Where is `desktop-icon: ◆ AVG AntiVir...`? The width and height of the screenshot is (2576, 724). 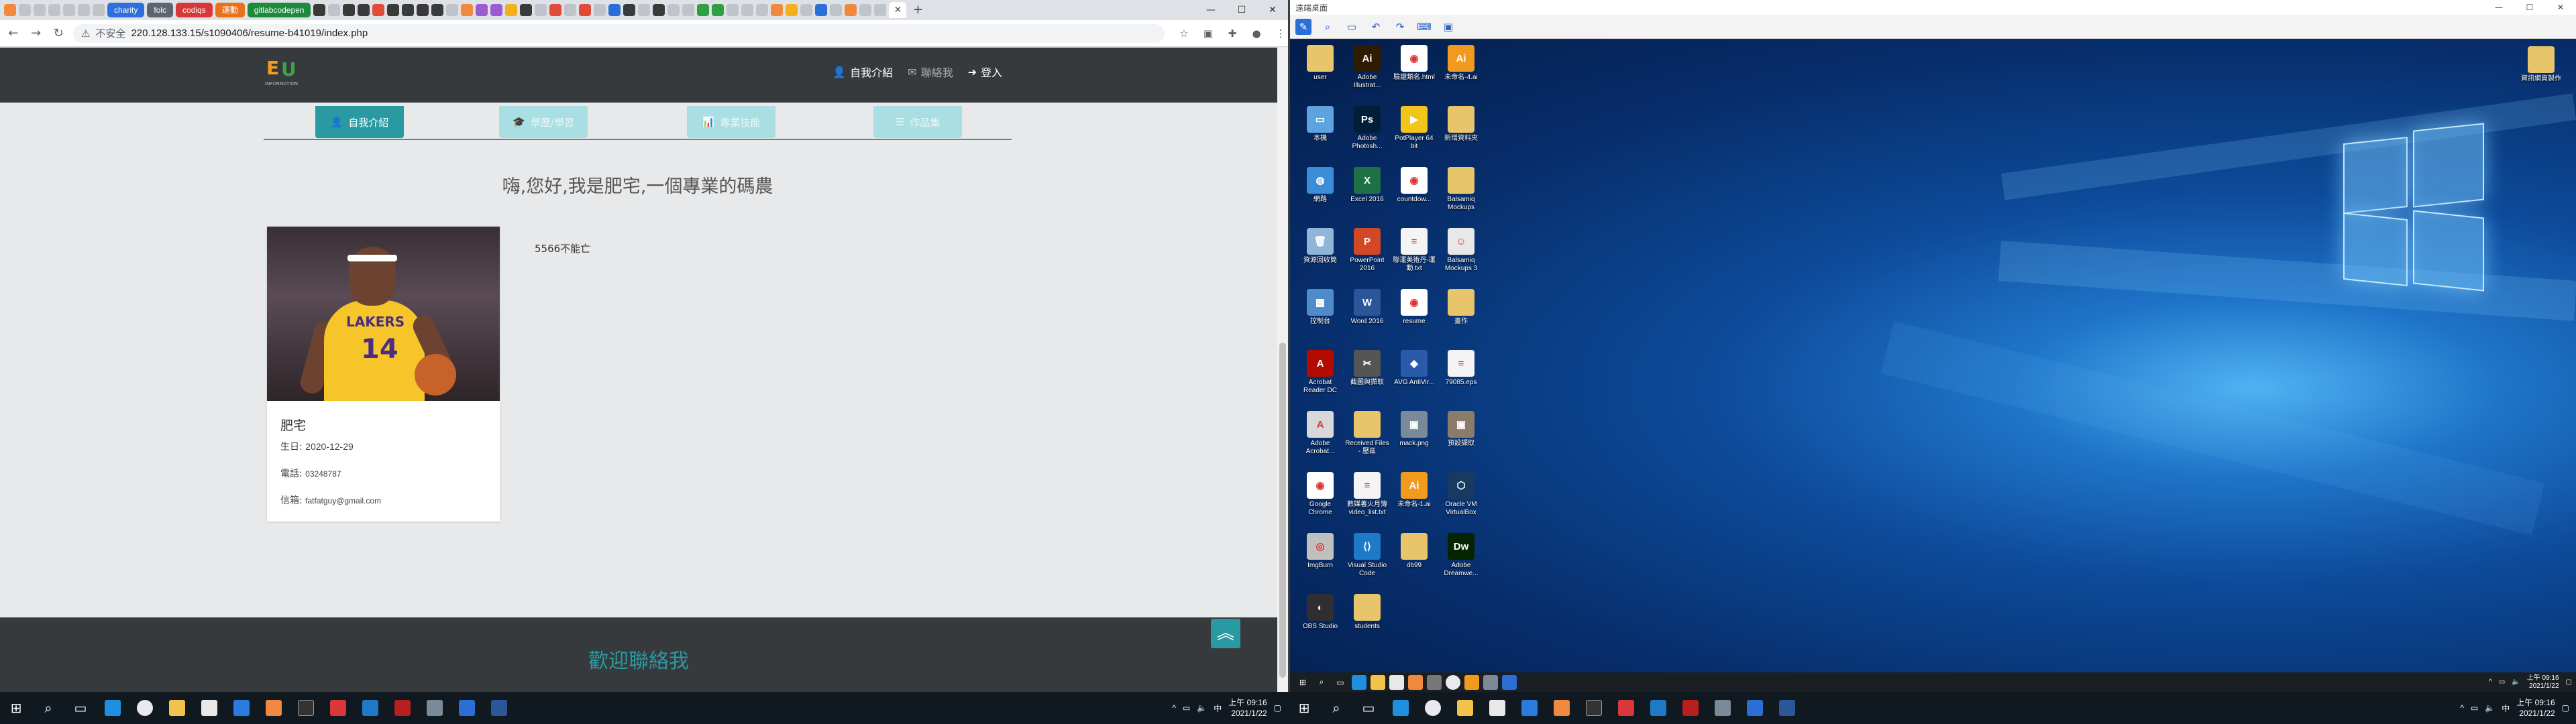
desktop-icon: ◆ AVG AntiVir... is located at coordinates (1414, 380).